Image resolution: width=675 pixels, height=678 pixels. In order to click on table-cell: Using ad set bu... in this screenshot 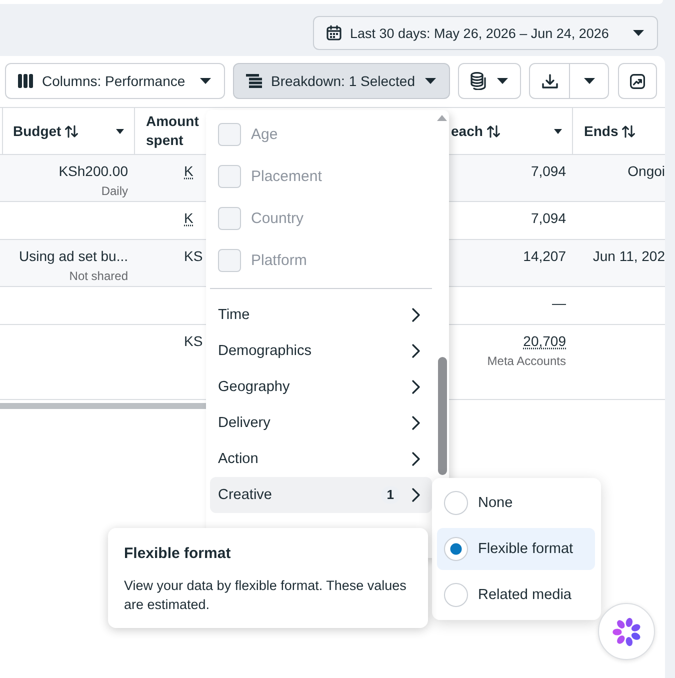, I will do `click(73, 256)`.